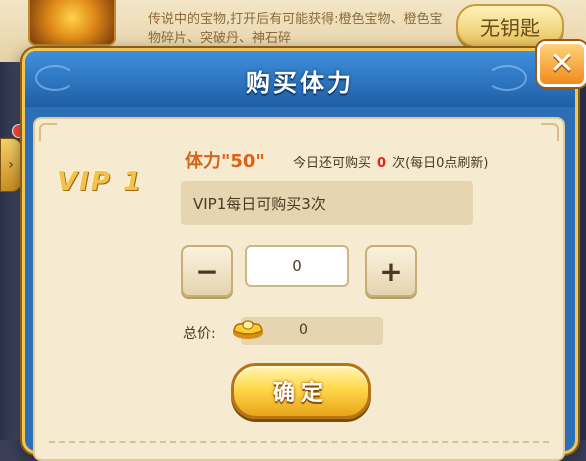 The width and height of the screenshot is (586, 461). What do you see at coordinates (297, 266) in the screenshot?
I see `quantity-input` at bounding box center [297, 266].